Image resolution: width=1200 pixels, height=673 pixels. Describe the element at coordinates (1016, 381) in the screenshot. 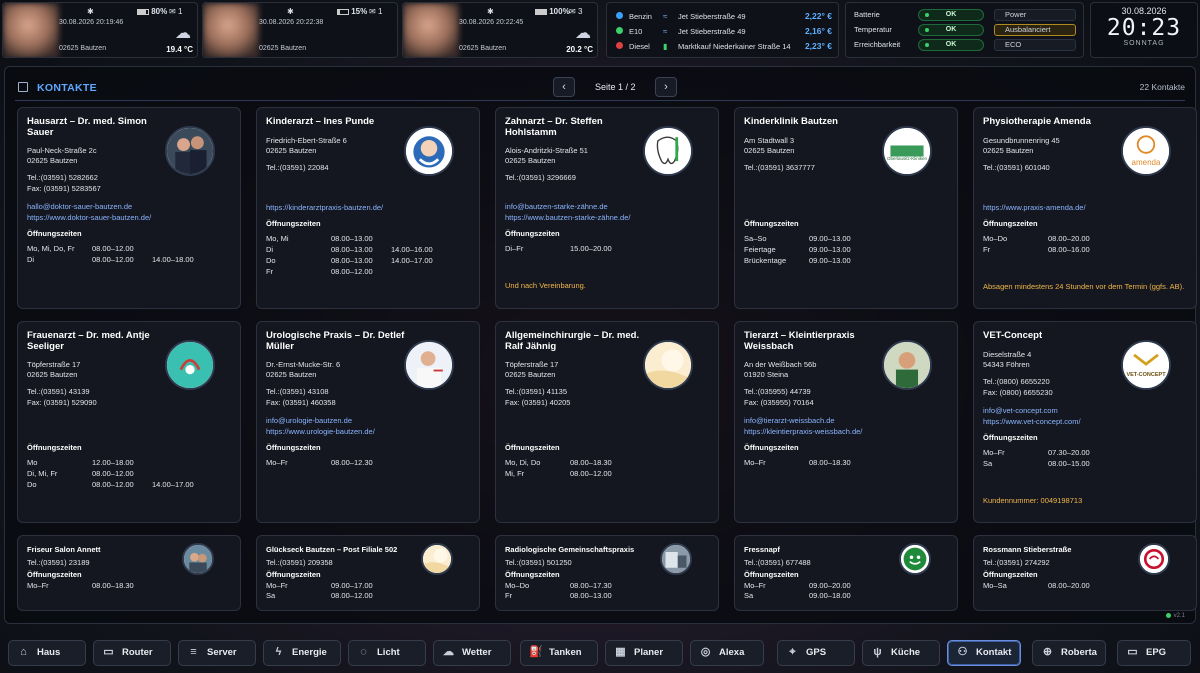

I see `contact-phone: Tel.:(0800) 6655220` at that location.